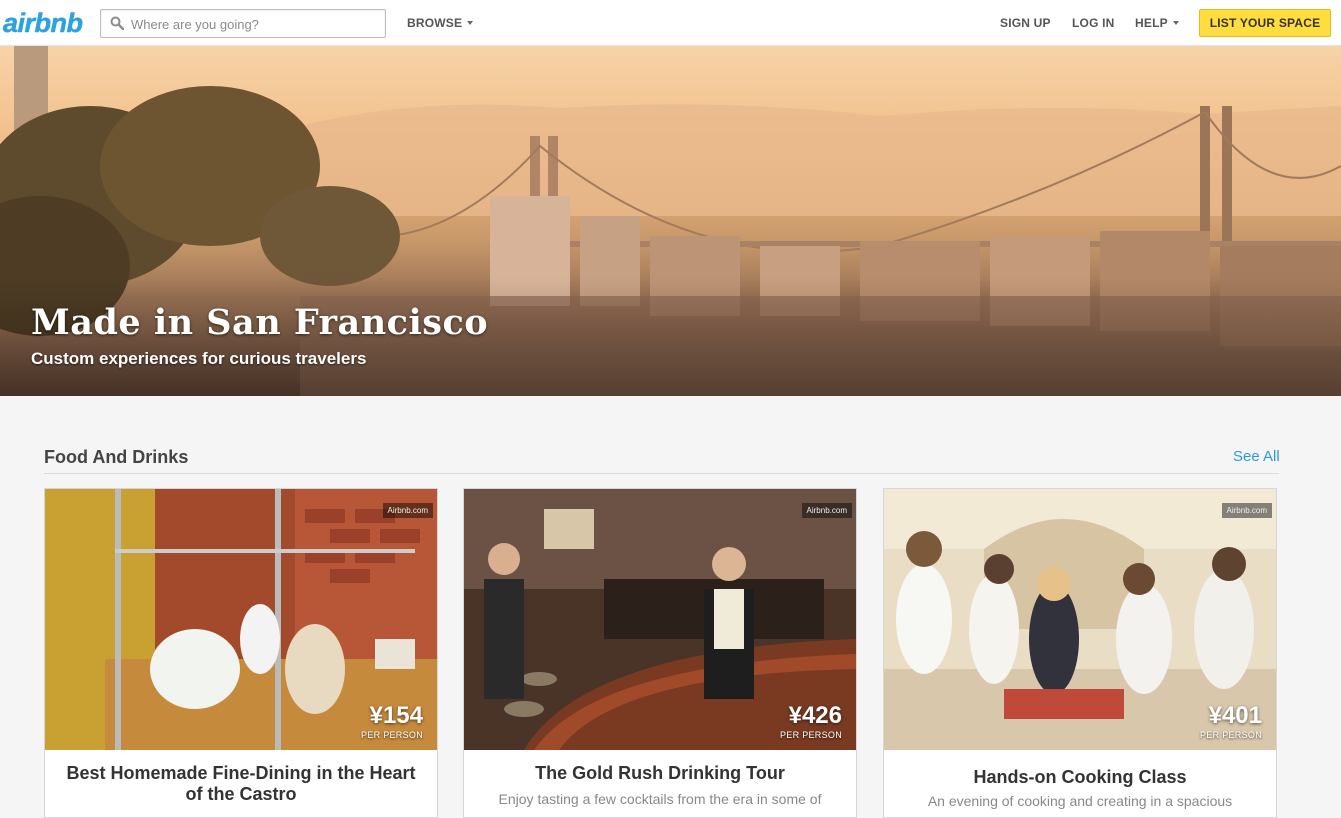  I want to click on browse-menu: BROWSE, so click(440, 23).